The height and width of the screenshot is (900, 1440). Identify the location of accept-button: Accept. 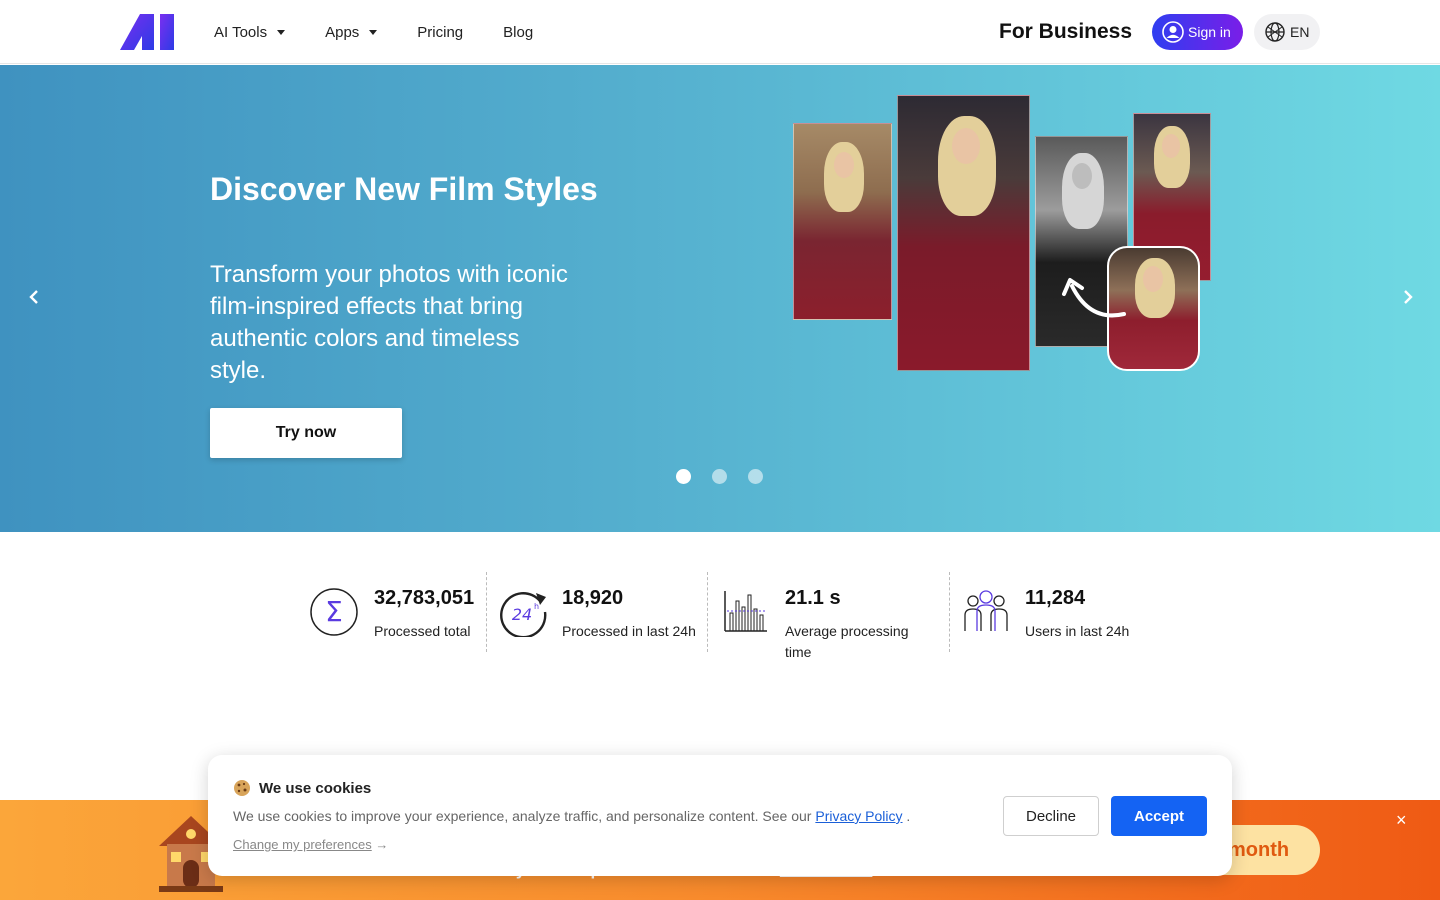
(1159, 816).